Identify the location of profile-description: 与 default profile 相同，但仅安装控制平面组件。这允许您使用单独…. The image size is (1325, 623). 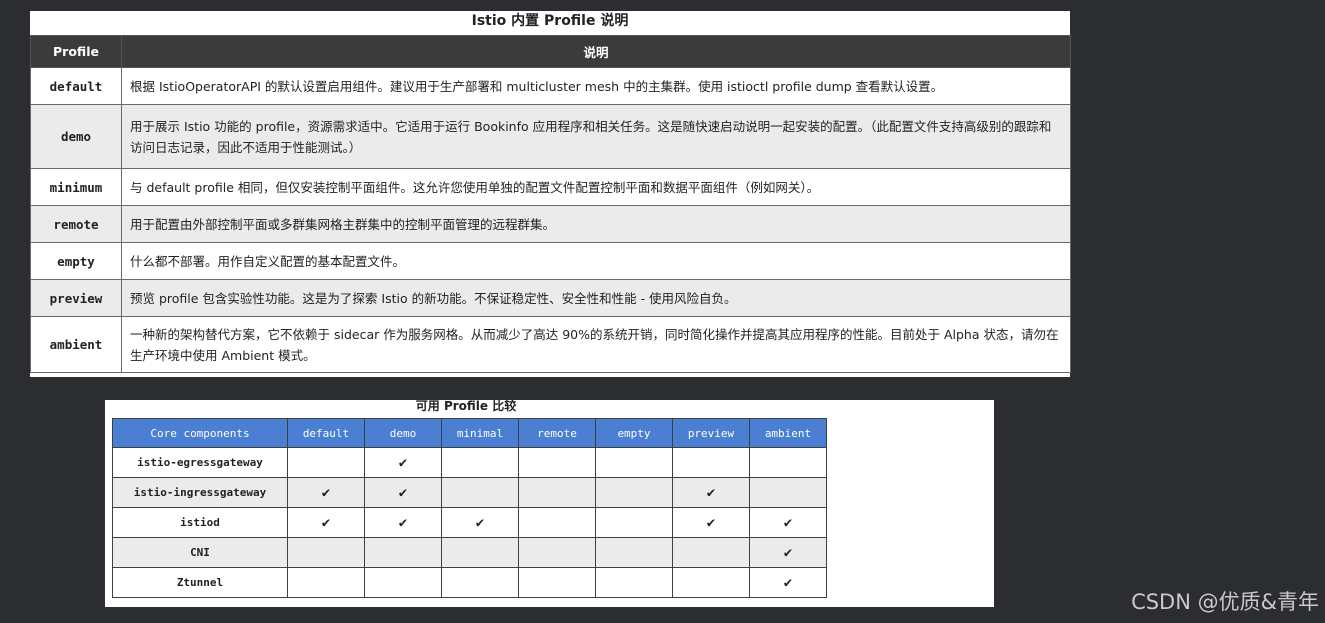
(596, 187).